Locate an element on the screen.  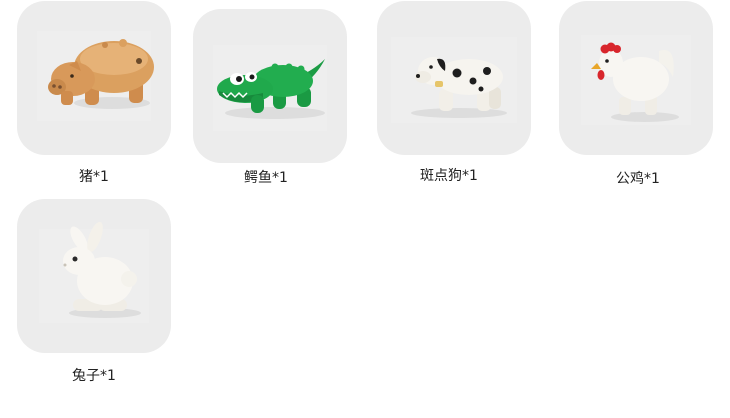
dalmatian-toy-icon is located at coordinates (454, 80).